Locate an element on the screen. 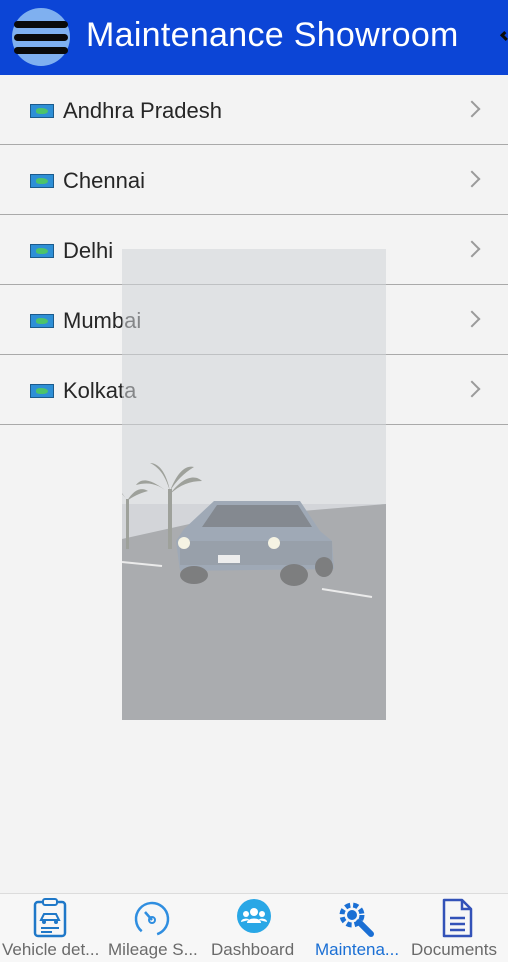 The image size is (508, 962). nav-label: Dashboard is located at coordinates (253, 949).